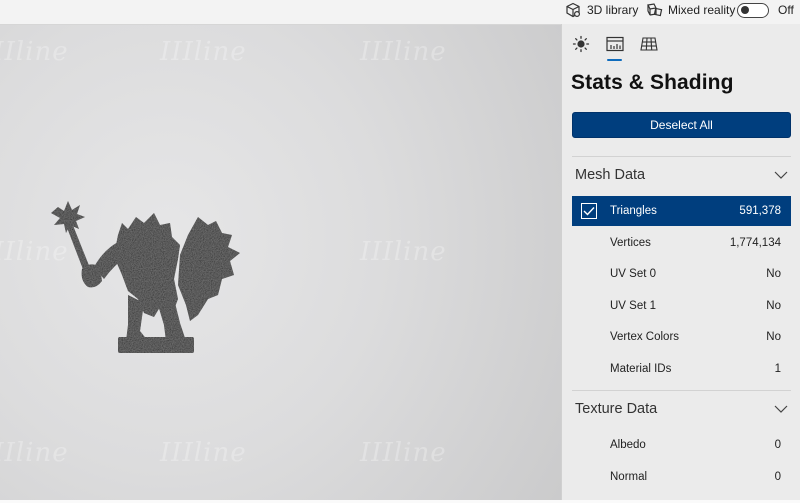  I want to click on mixed-reality-cubes-icon, so click(654, 10).